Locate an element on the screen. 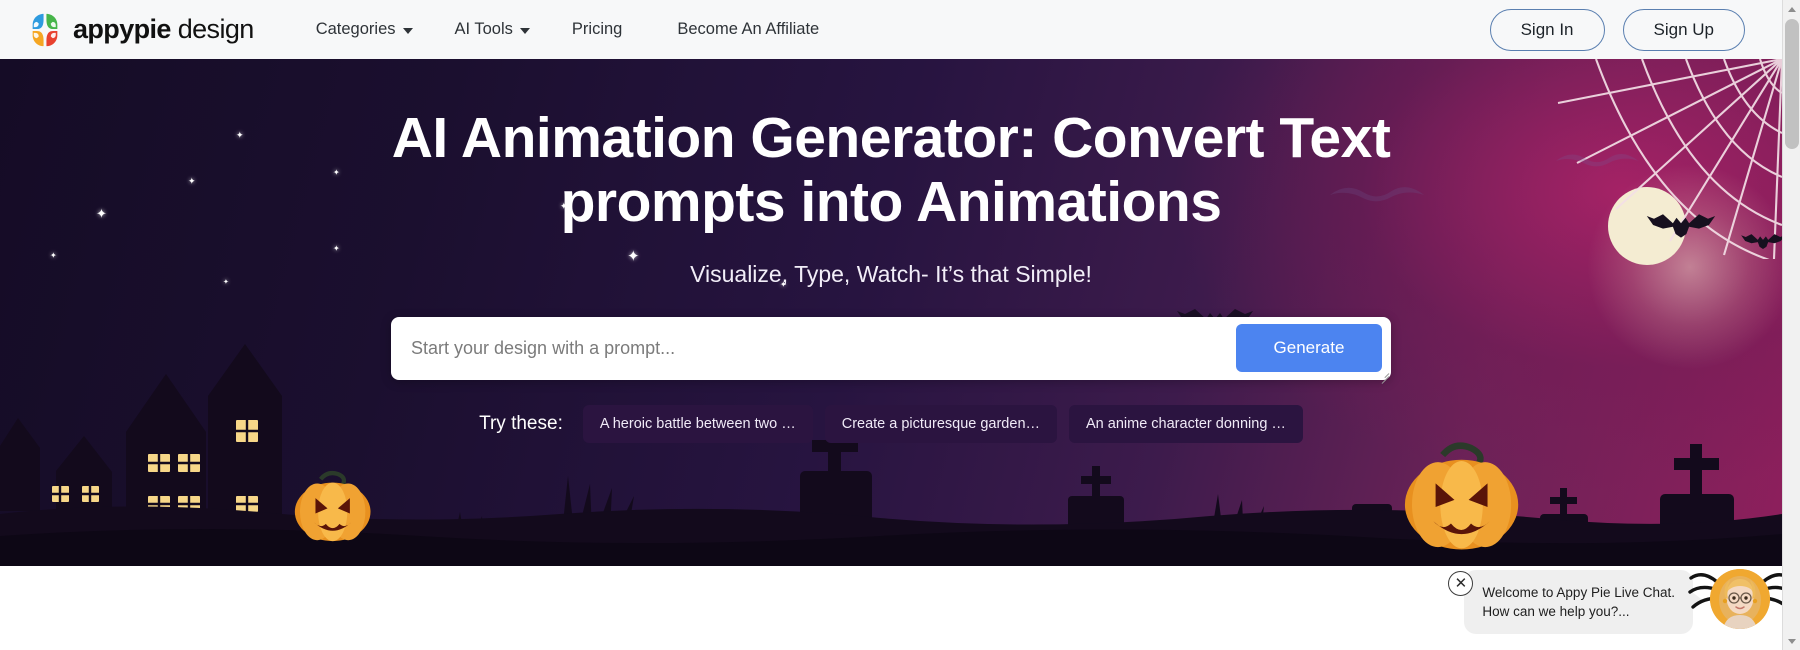  nav-item-ai-tools: AI Tools is located at coordinates (492, 29).